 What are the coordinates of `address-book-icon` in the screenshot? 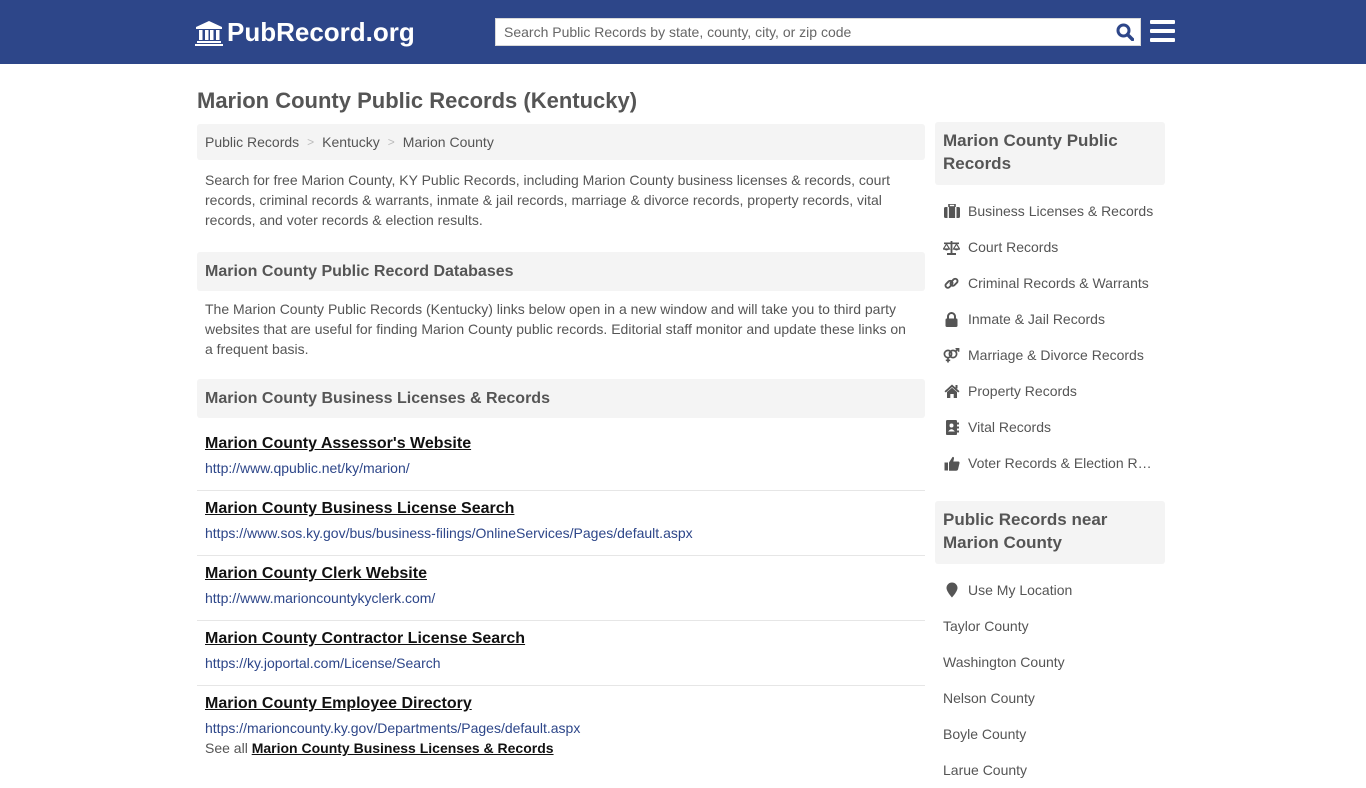 It's located at (951, 427).